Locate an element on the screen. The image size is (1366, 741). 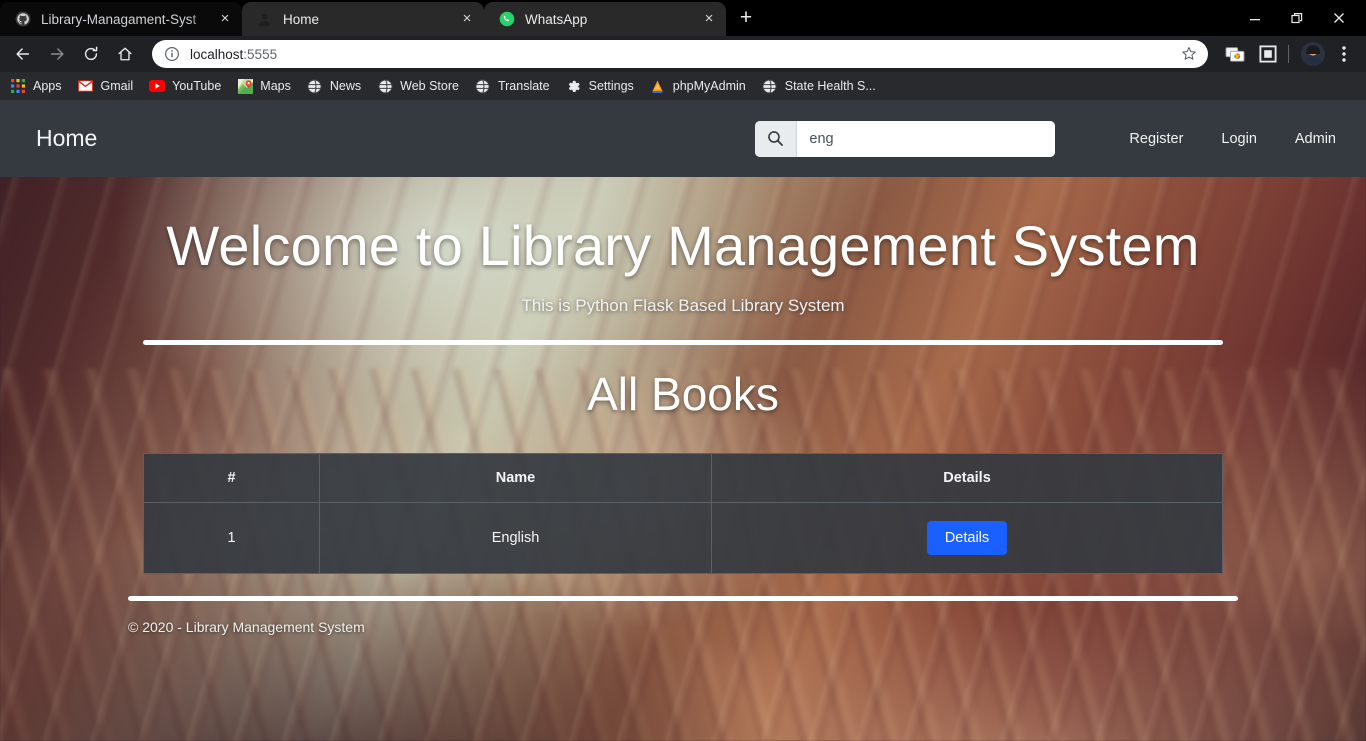
toolbar-right-icons is located at coordinates (1287, 54).